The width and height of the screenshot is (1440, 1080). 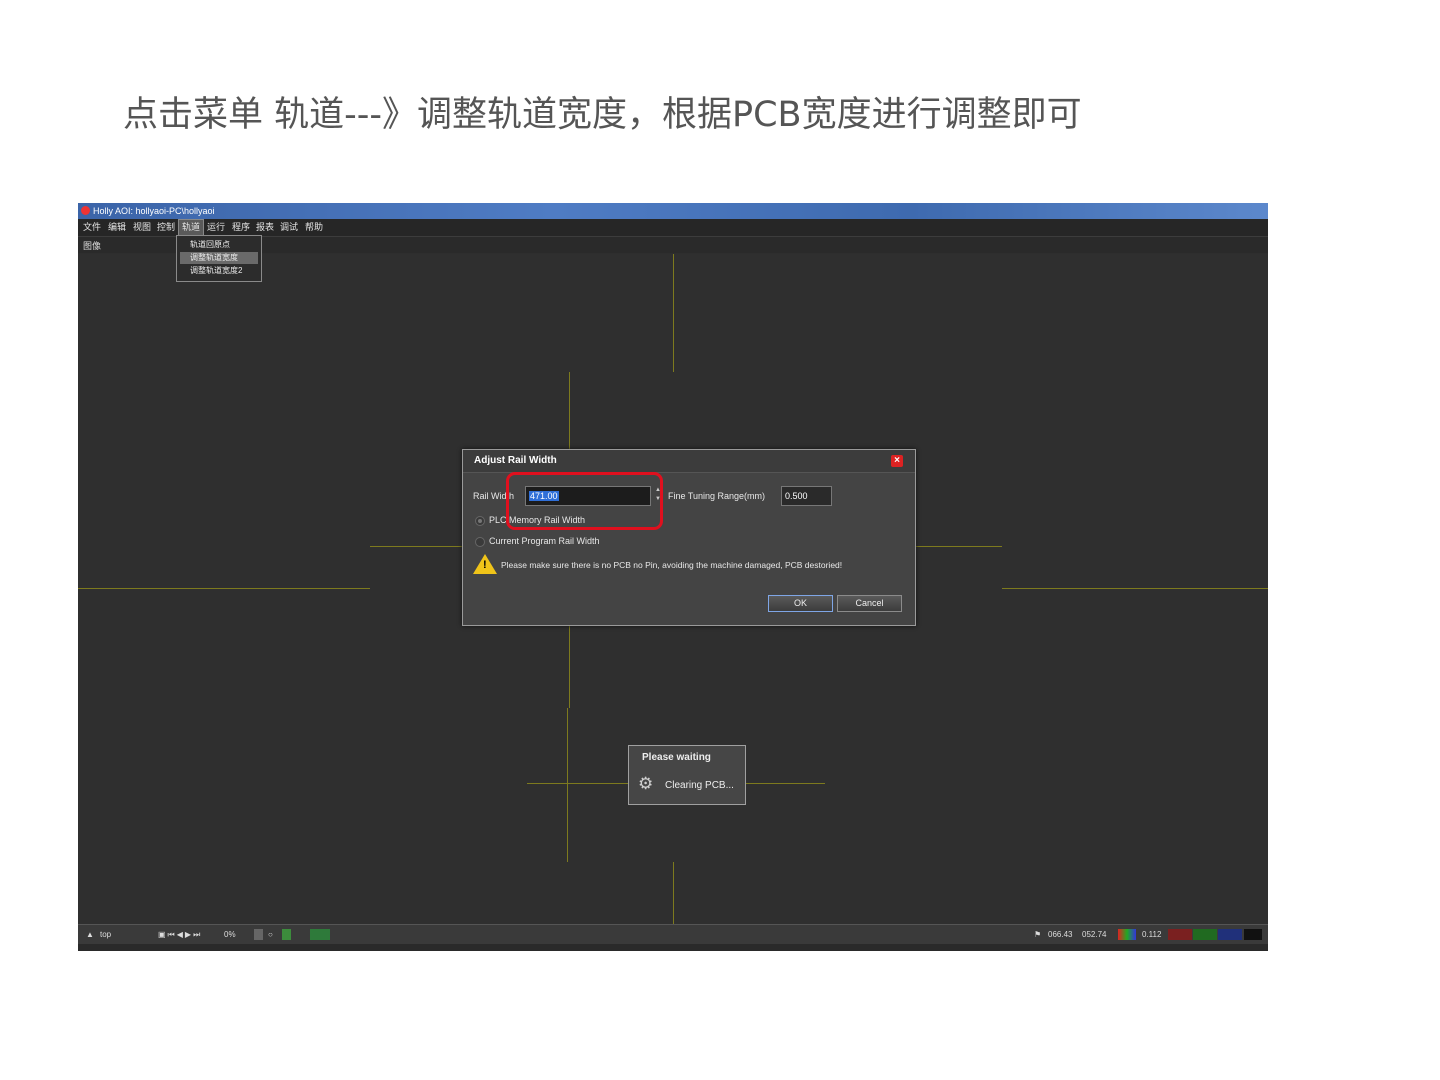 What do you see at coordinates (1180, 934) in the screenshot?
I see `red-channel-box` at bounding box center [1180, 934].